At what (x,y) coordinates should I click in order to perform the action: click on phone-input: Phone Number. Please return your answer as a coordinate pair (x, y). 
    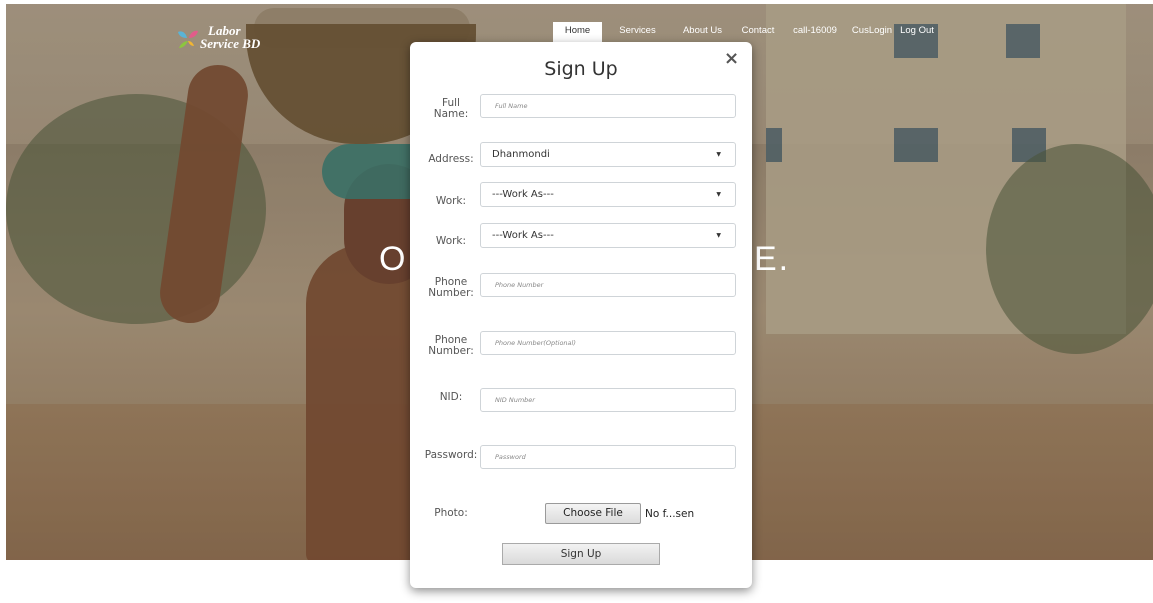
    Looking at the image, I should click on (608, 285).